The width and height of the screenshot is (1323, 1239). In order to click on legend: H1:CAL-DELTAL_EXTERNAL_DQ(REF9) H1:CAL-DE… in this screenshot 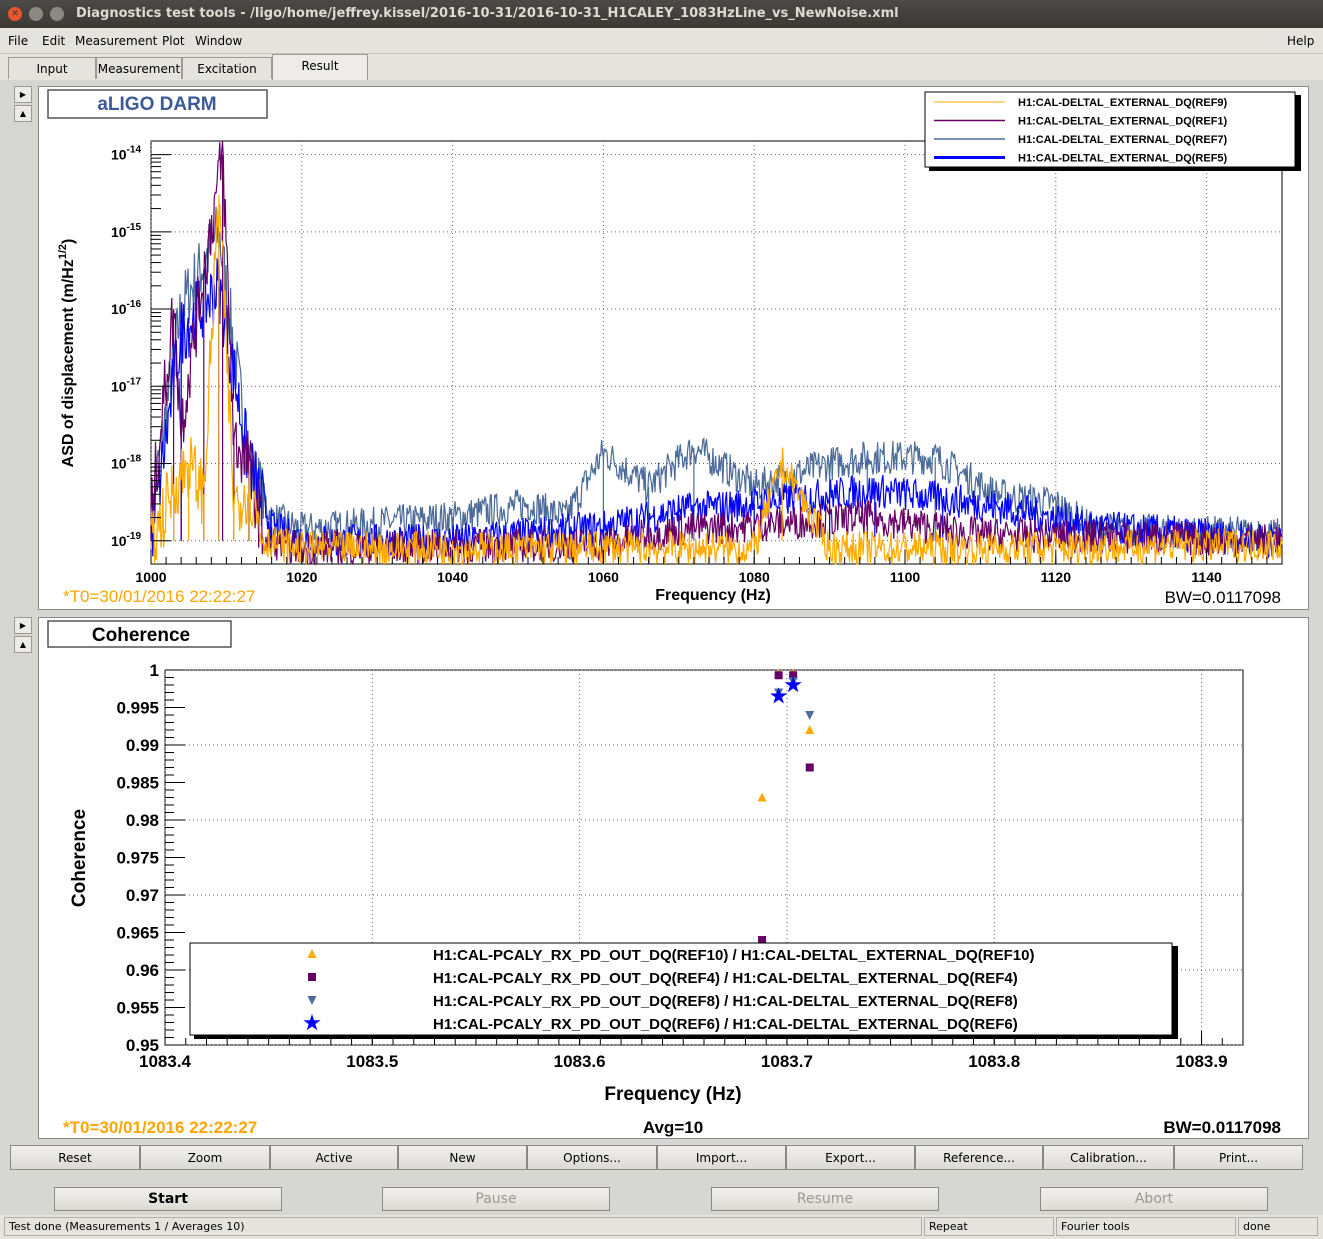, I will do `click(1112, 131)`.